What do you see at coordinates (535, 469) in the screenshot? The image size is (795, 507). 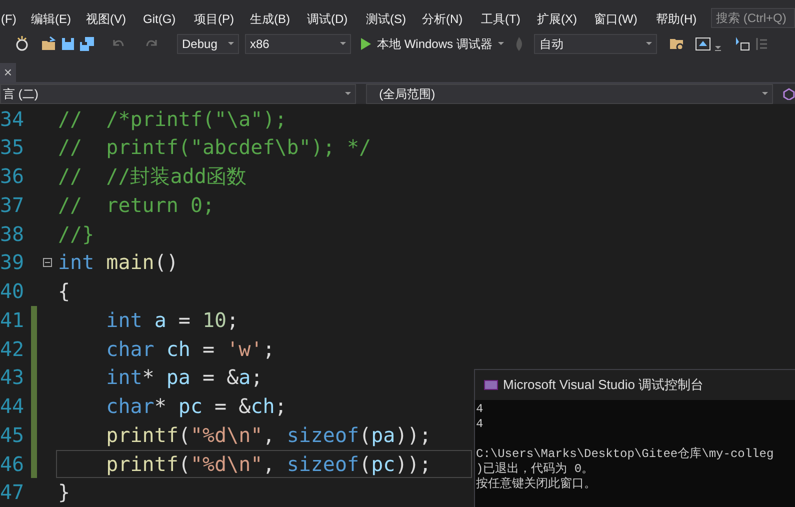 I see `console-message: )已退出，代码为 0。` at bounding box center [535, 469].